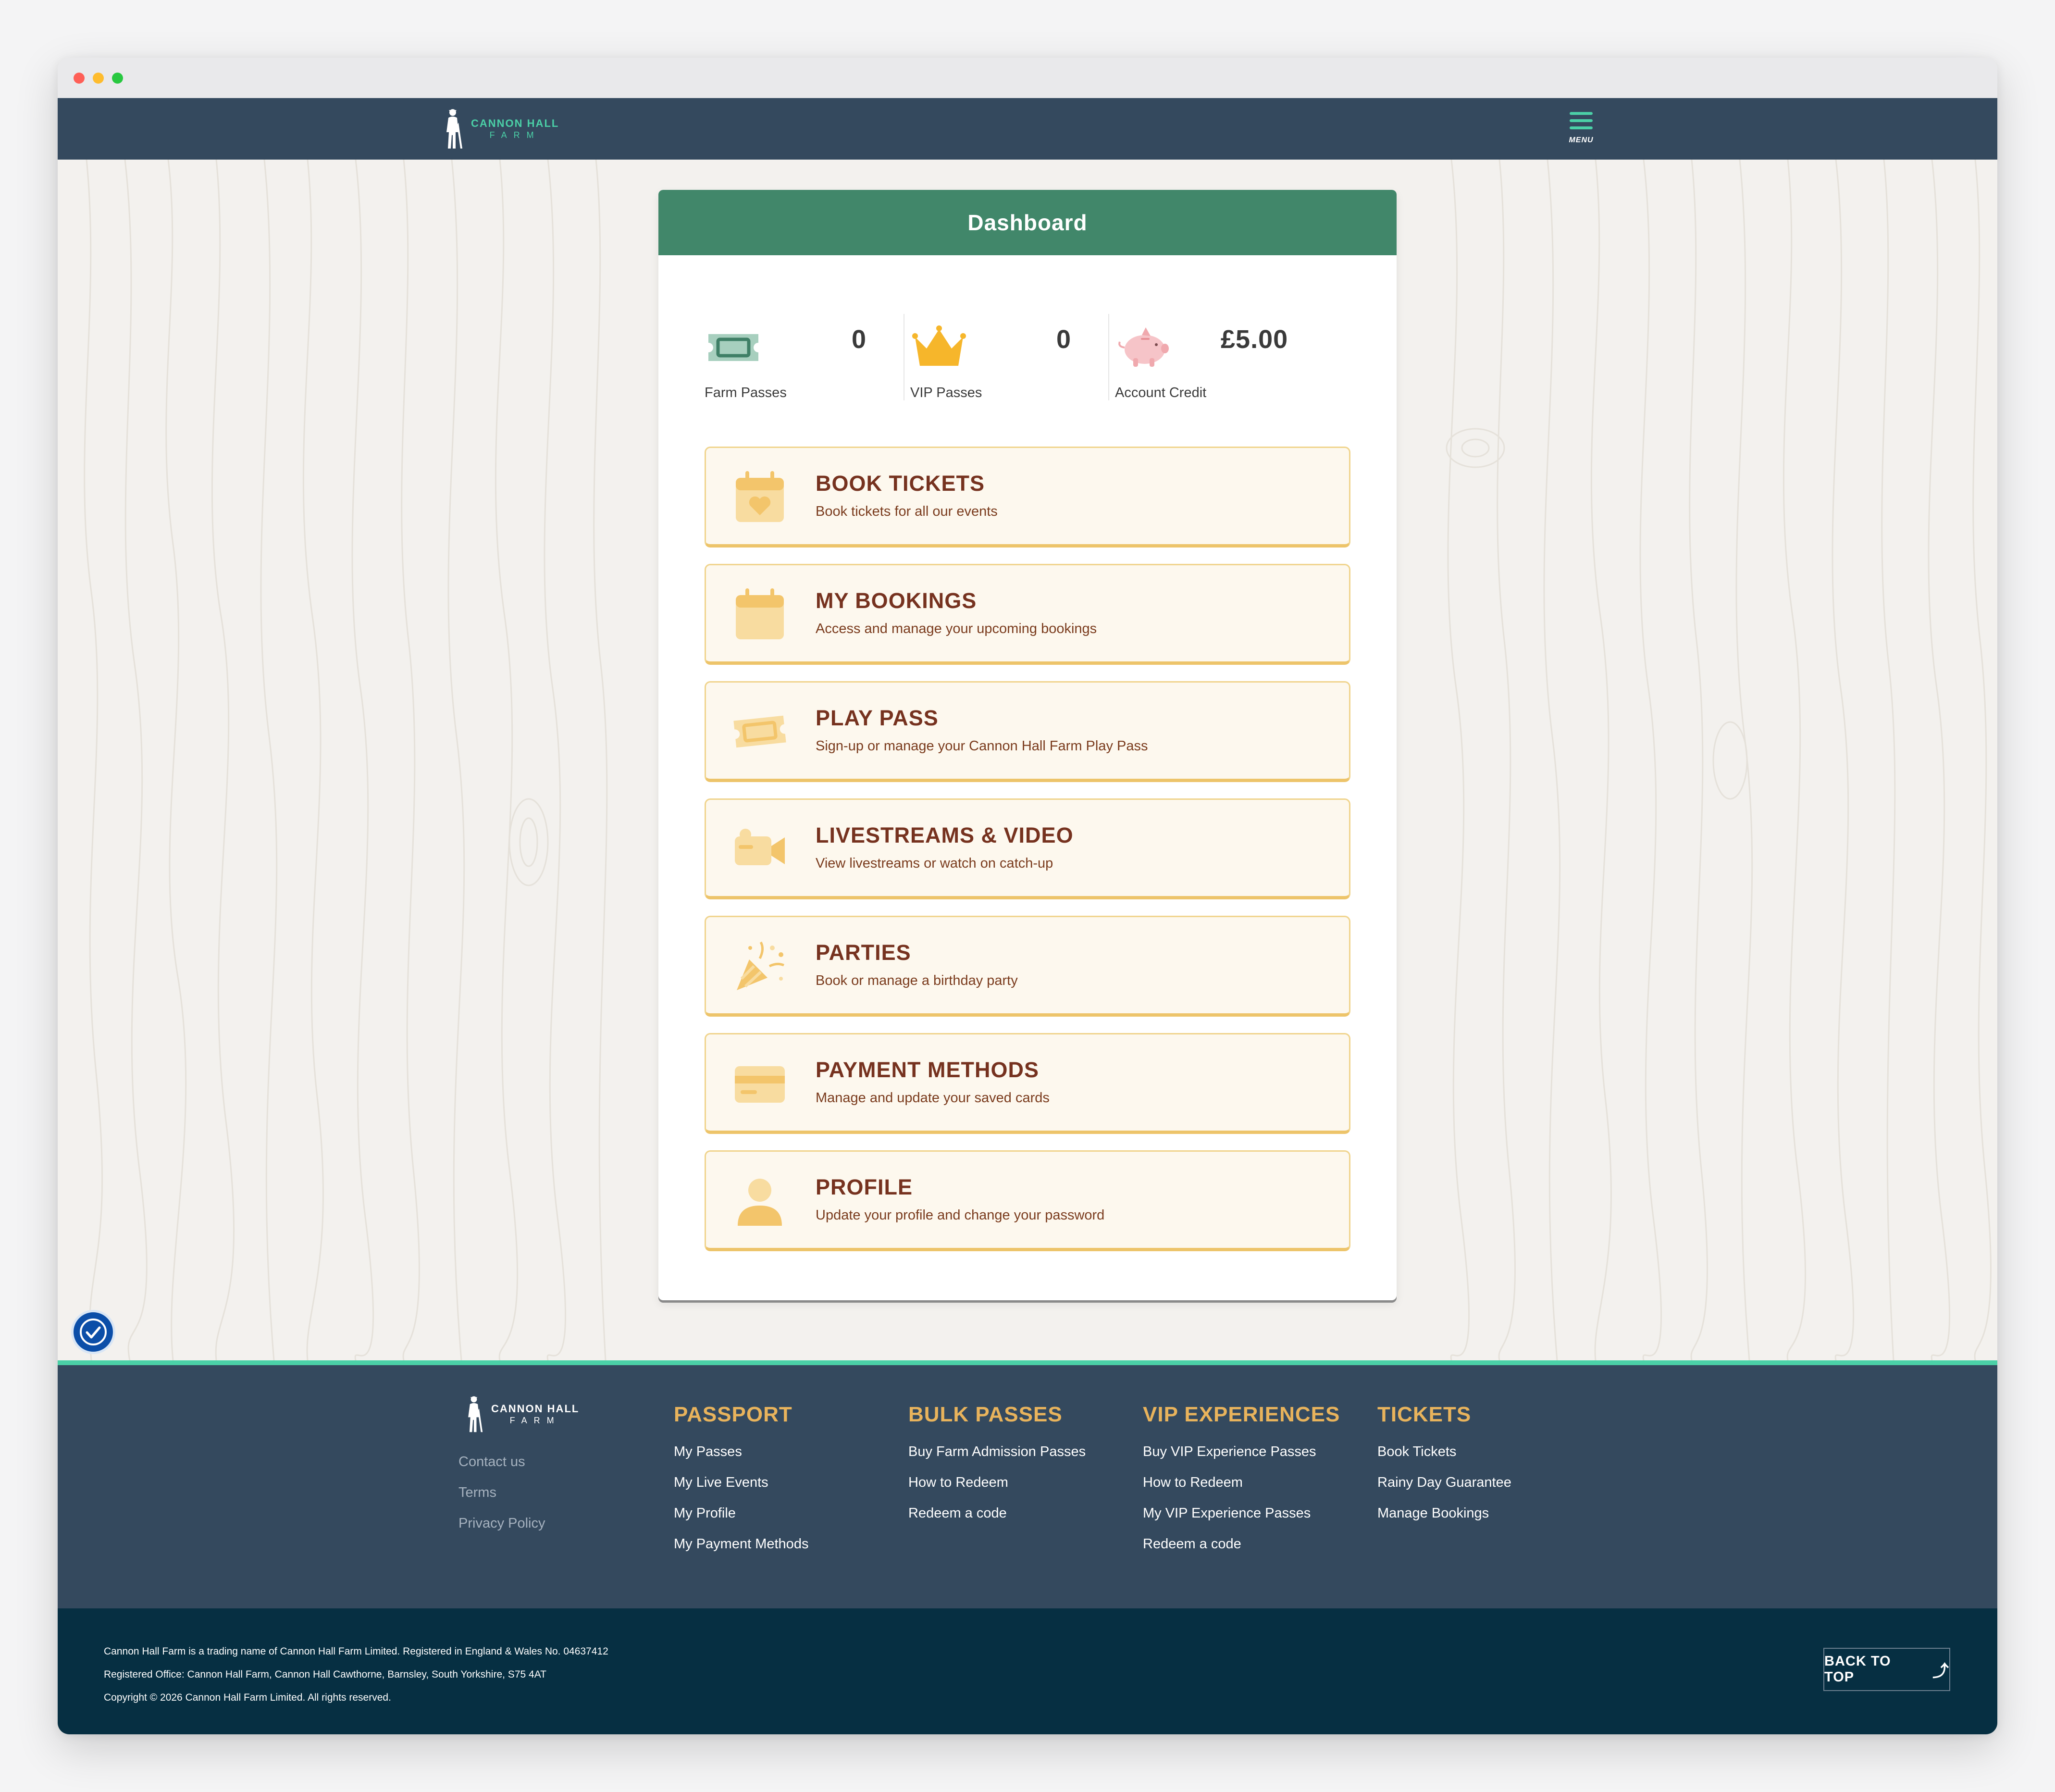 The width and height of the screenshot is (2055, 1792). I want to click on stat-account-credit: £5.00 Account Credit, so click(1232, 376).